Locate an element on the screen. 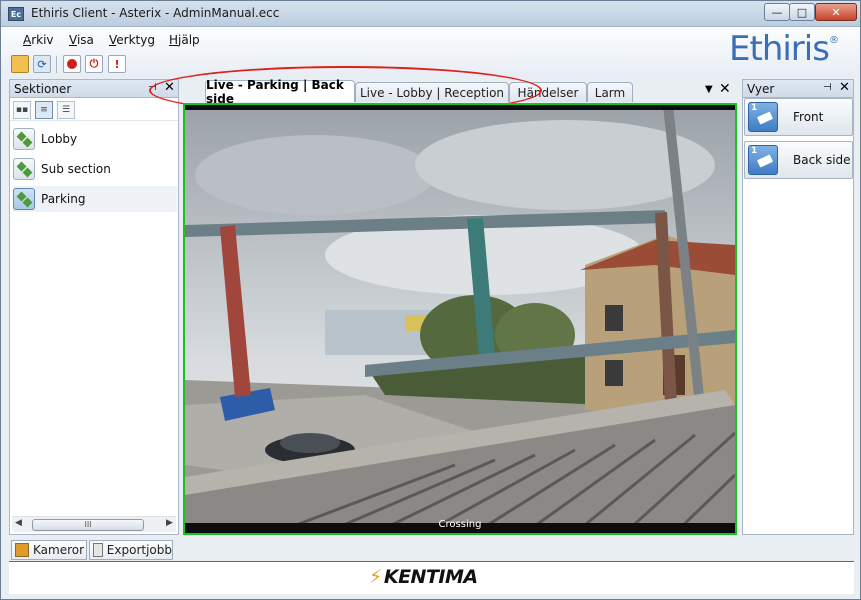 This screenshot has width=861, height=600. scroll-thumb: III is located at coordinates (88, 525).